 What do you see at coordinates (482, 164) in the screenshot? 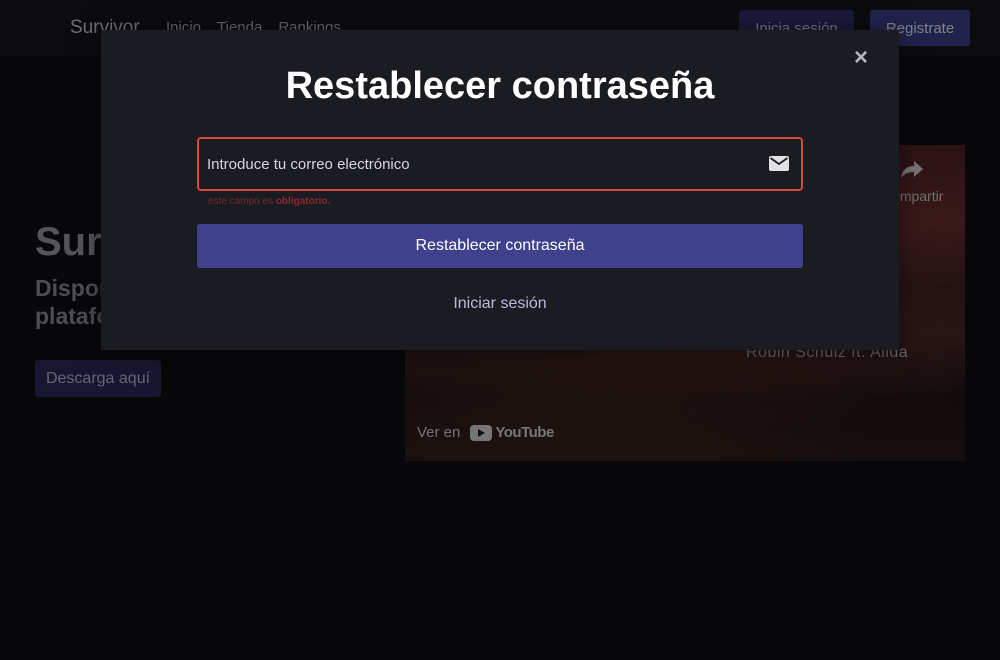
I see `email-field` at bounding box center [482, 164].